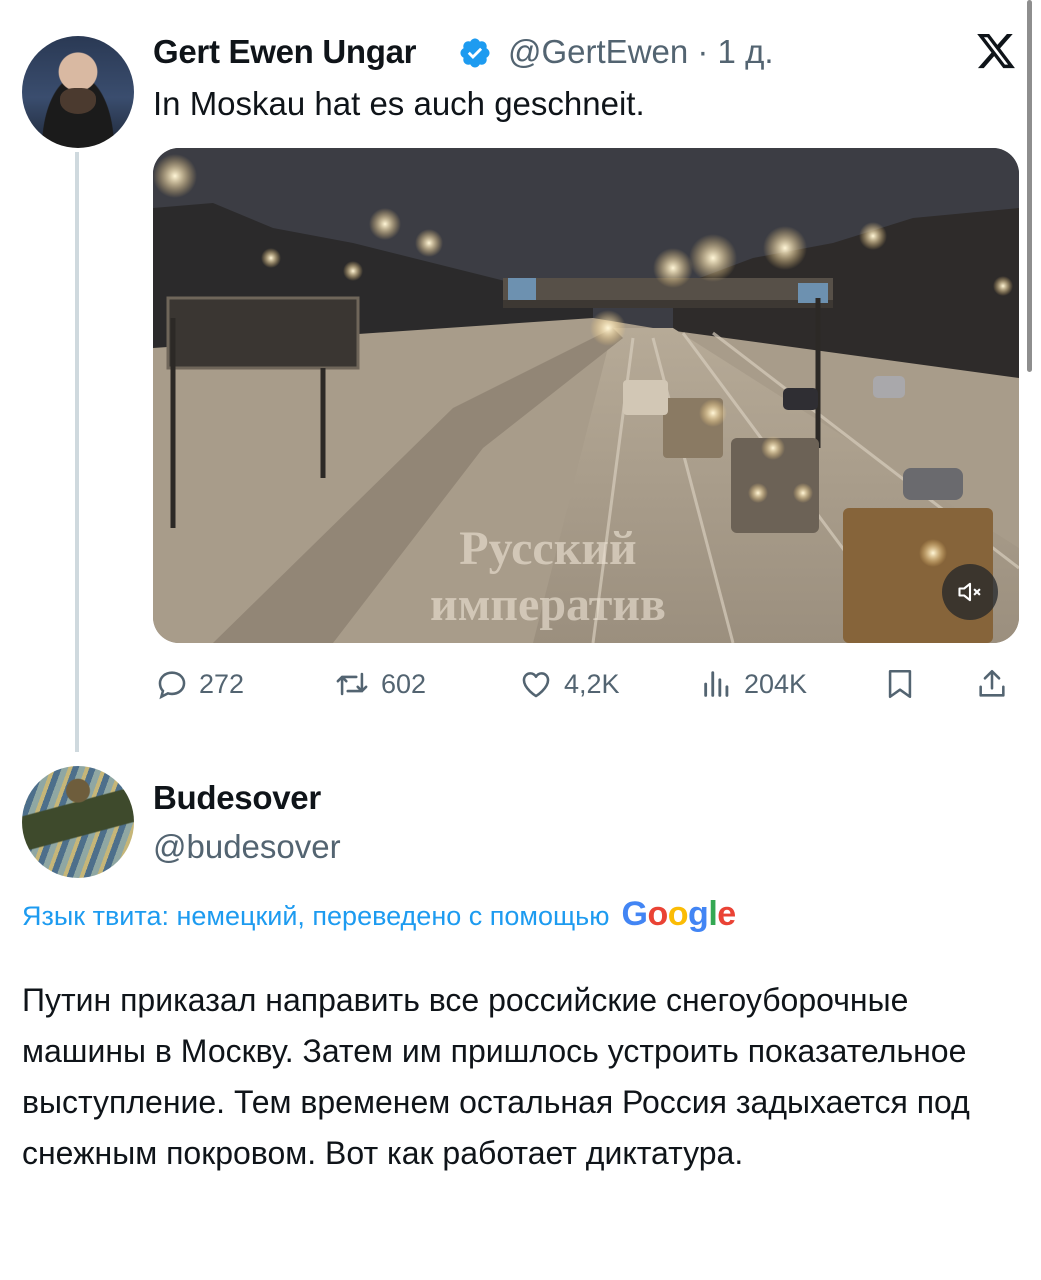 The image size is (1041, 1280). Describe the element at coordinates (592, 683) in the screenshot. I see `like-count: 4,2K` at that location.